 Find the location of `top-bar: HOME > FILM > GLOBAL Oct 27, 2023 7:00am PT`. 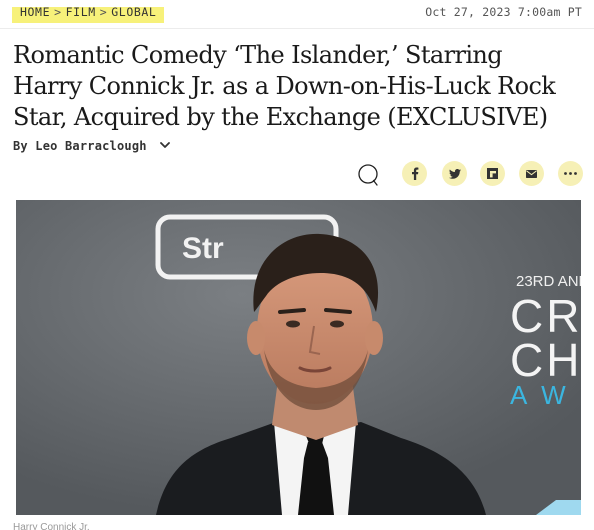

top-bar: HOME > FILM > GLOBAL Oct 27, 2023 7:00am PT is located at coordinates (297, 14).